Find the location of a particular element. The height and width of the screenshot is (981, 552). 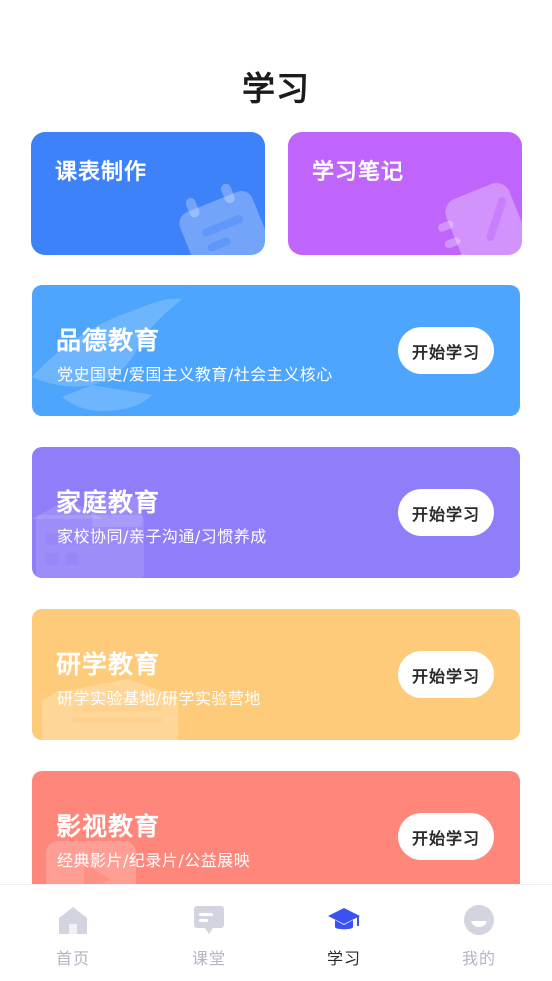

tab-label: 课堂 is located at coordinates (208, 958).